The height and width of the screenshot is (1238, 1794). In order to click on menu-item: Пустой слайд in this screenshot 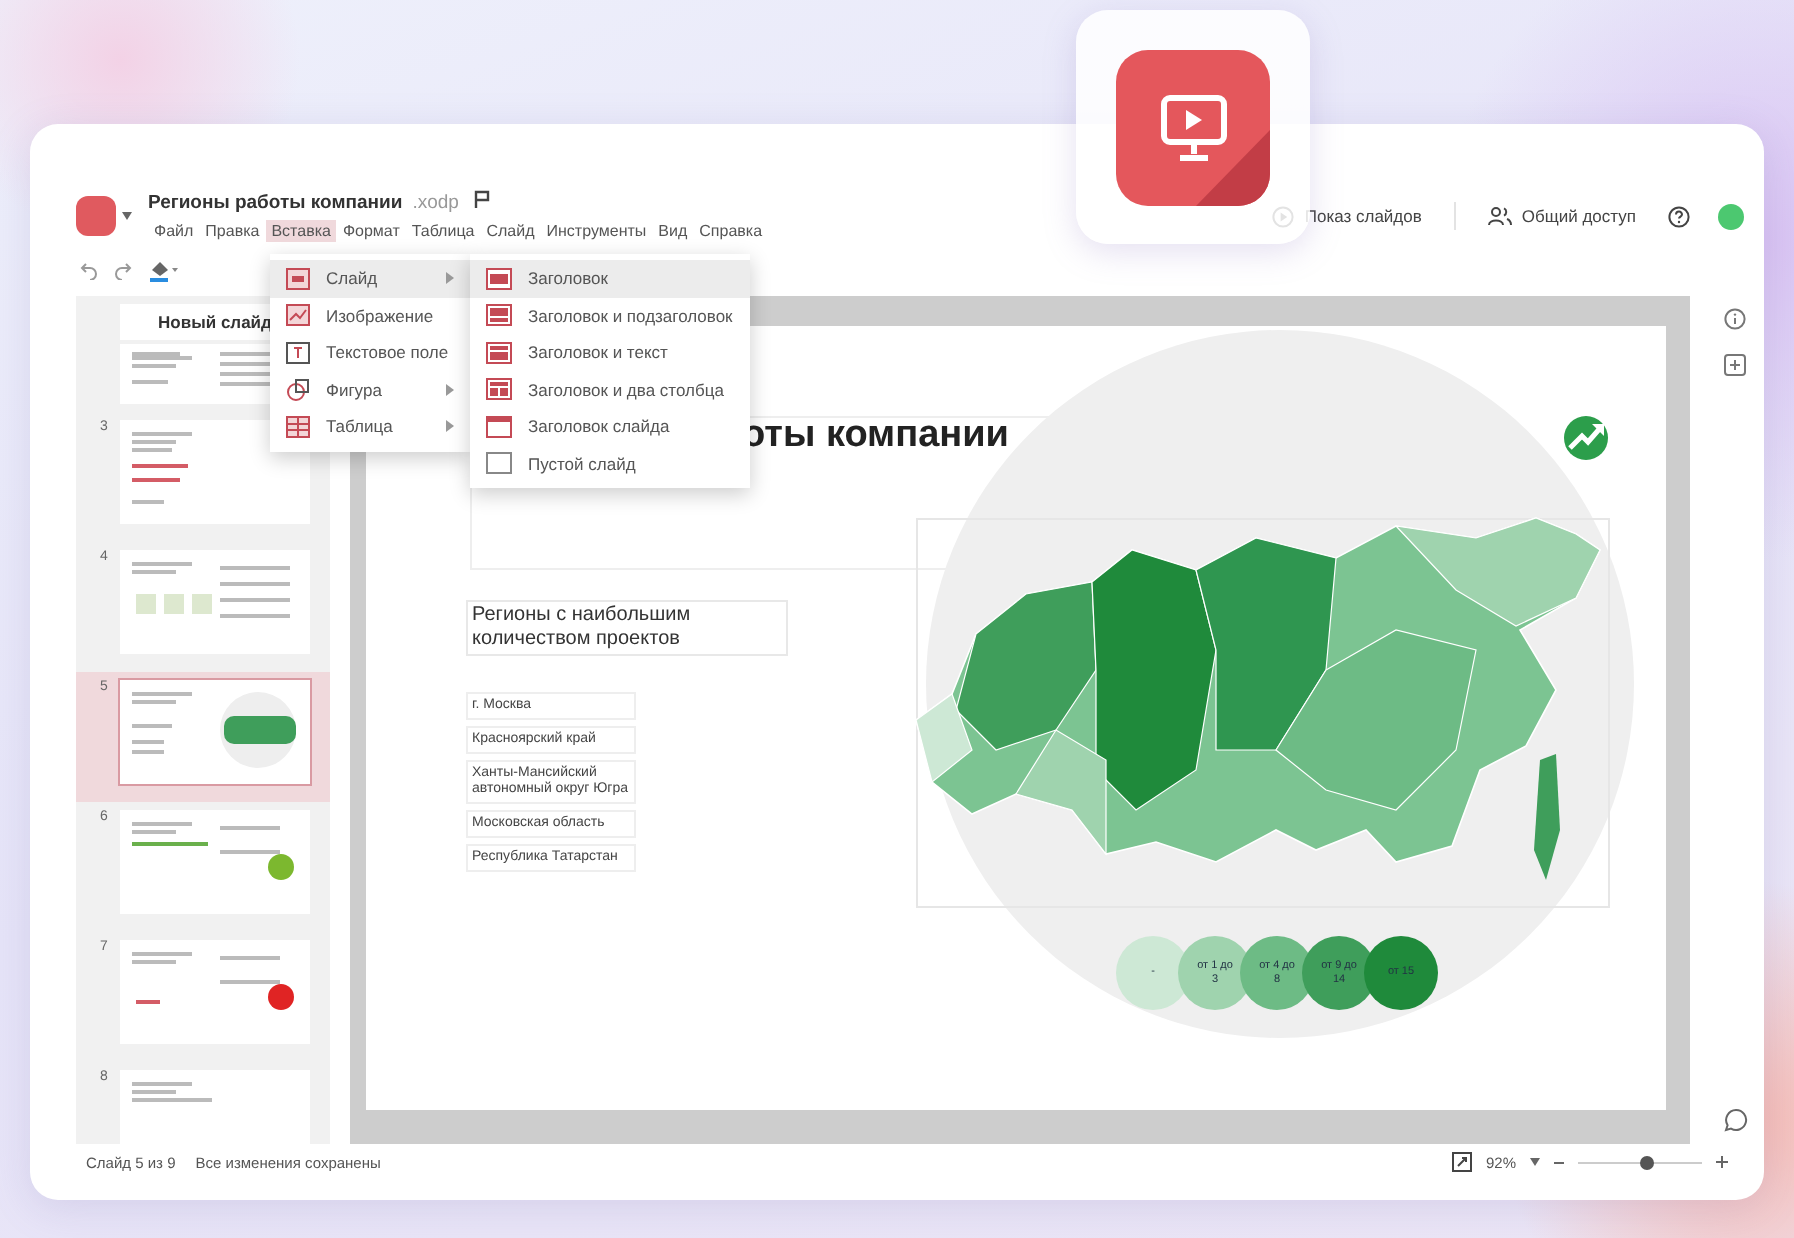, I will do `click(610, 463)`.